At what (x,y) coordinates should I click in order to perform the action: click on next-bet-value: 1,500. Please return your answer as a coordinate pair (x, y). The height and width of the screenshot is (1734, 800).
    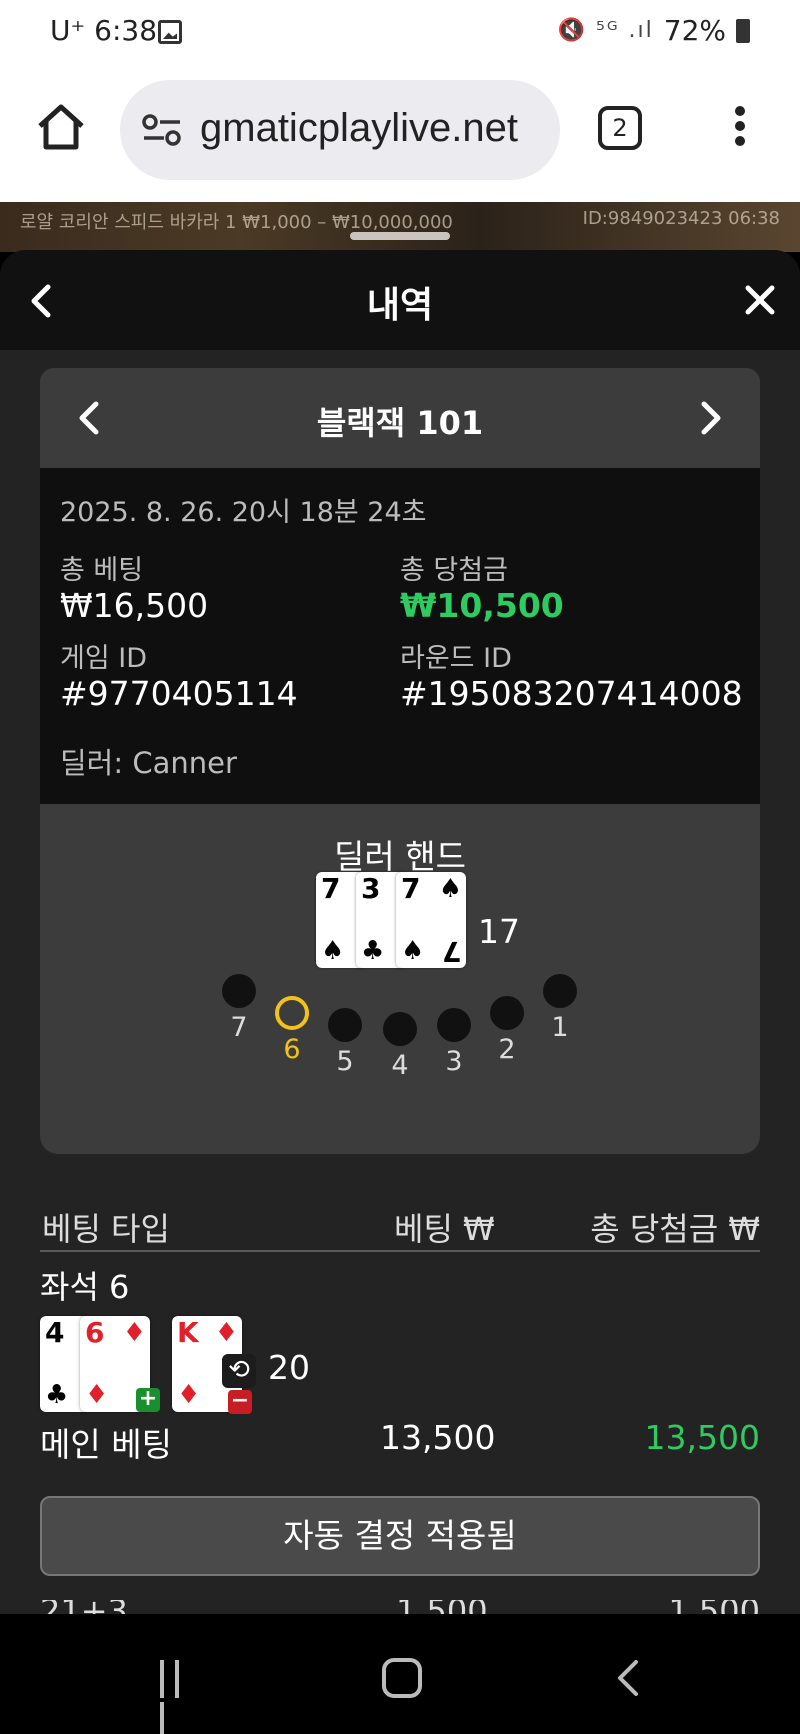
    Looking at the image, I should click on (442, 1607).